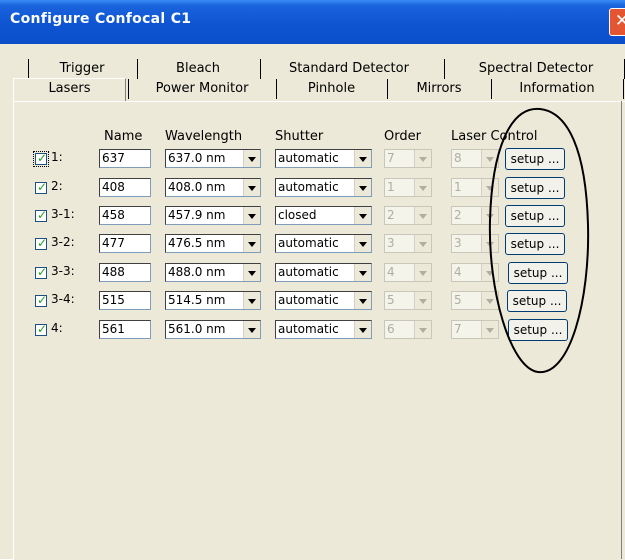  I want to click on wavelength-select: 457.9 nm, so click(213, 215).